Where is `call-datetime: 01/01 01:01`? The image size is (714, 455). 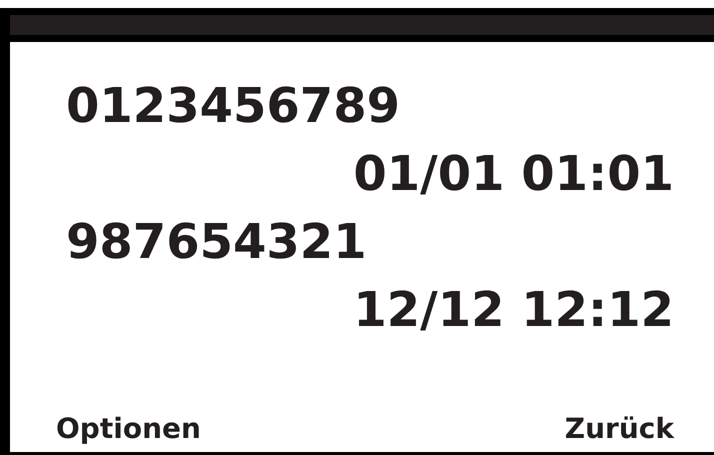 call-datetime: 01/01 01:01 is located at coordinates (513, 174).